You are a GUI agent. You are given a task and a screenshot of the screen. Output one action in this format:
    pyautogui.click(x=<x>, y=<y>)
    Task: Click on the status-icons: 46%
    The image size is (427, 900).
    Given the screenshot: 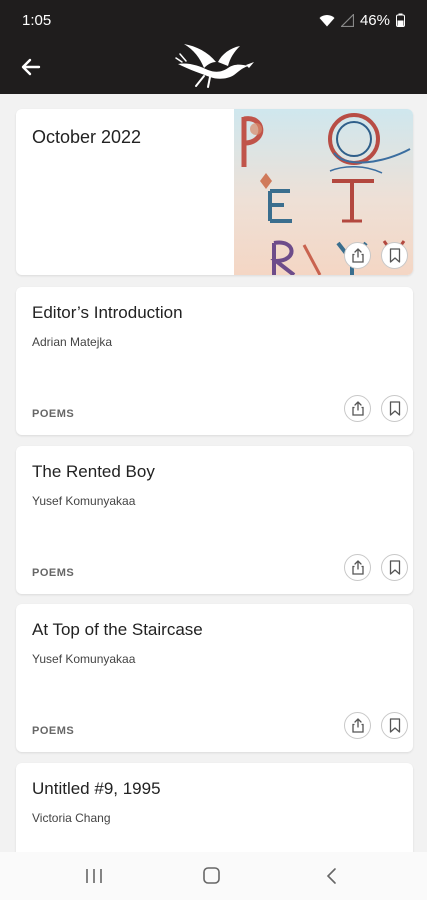 What is the action you would take?
    pyautogui.click(x=362, y=20)
    